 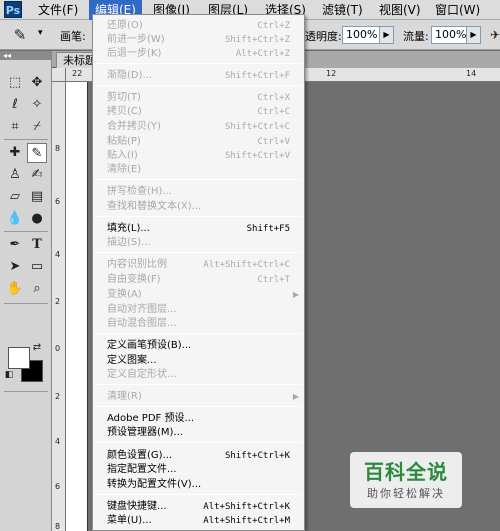 What do you see at coordinates (59, 306) in the screenshot?
I see `vertical-ruler: 8 6 4 2 0 2 4 6 8` at bounding box center [59, 306].